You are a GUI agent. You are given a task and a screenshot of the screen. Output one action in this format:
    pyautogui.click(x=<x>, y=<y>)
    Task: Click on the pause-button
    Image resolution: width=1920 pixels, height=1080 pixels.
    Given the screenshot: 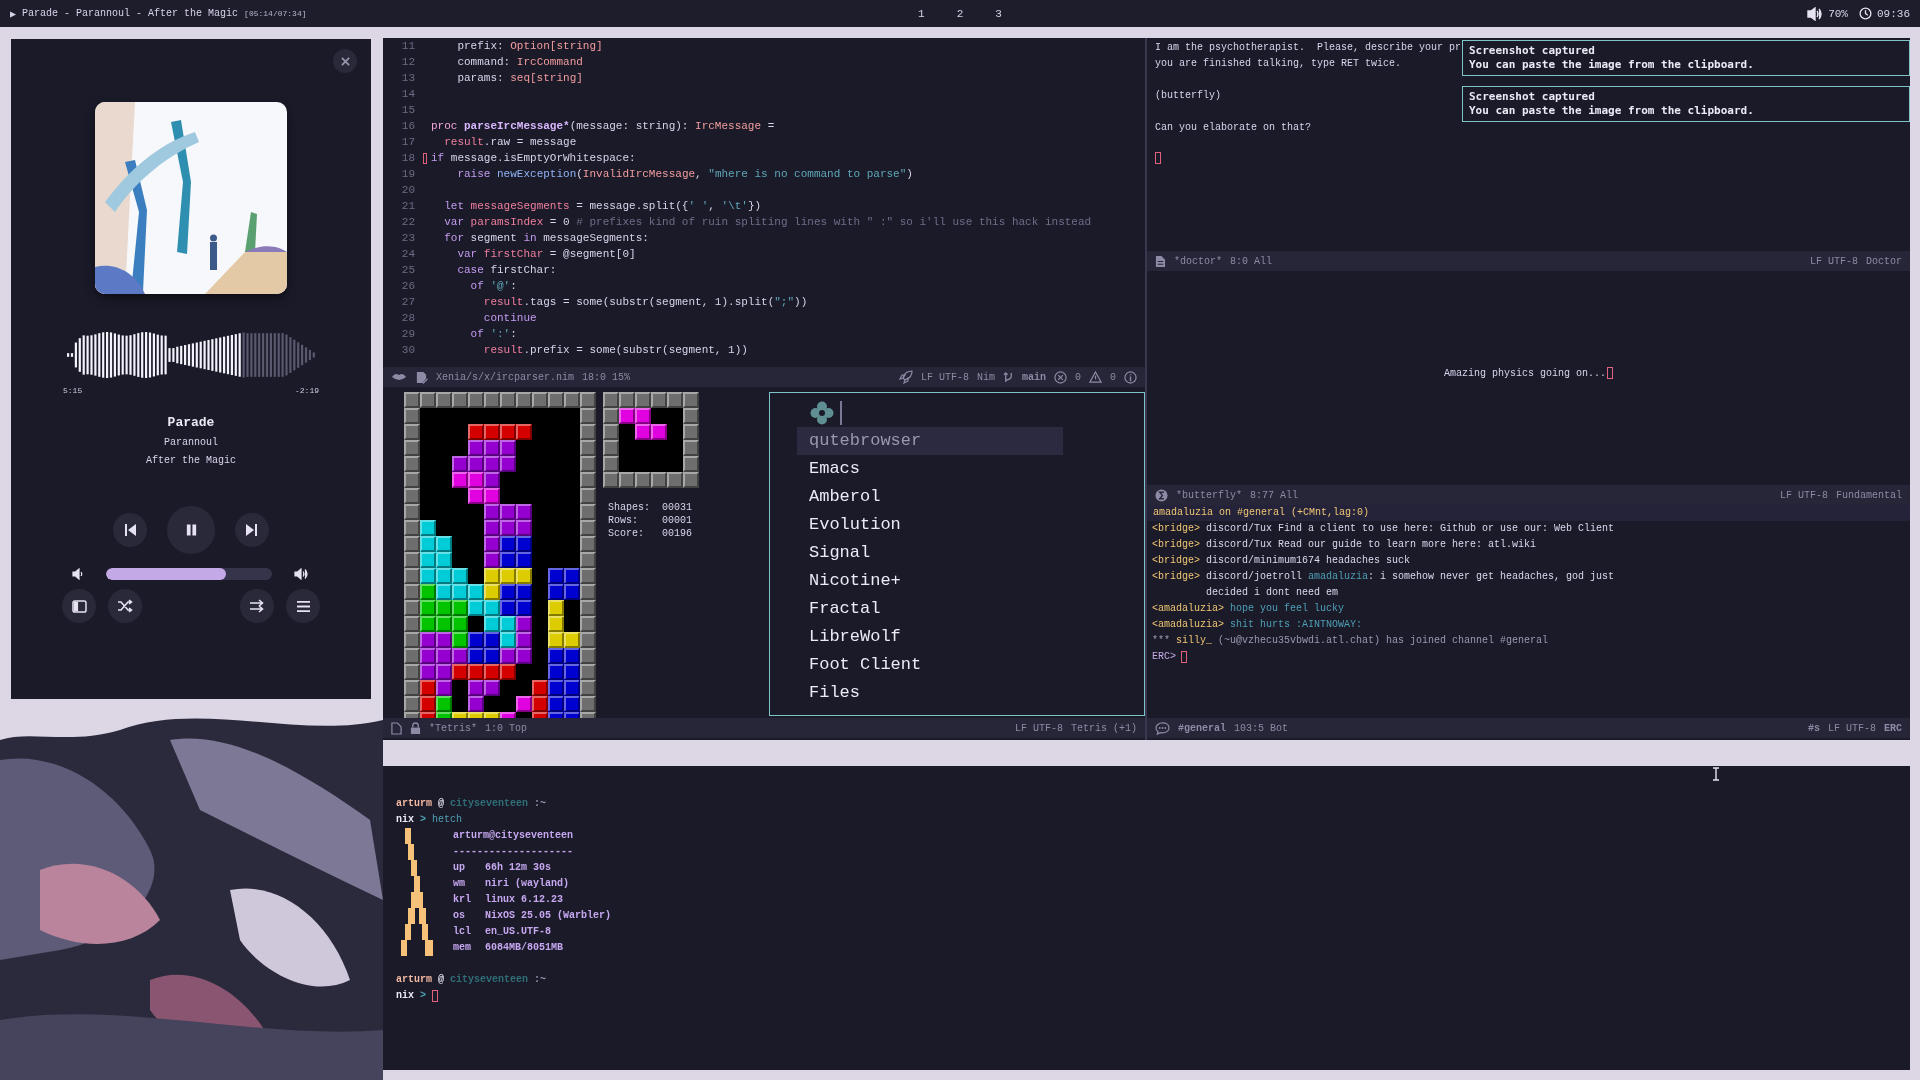 What is the action you would take?
    pyautogui.click(x=191, y=530)
    